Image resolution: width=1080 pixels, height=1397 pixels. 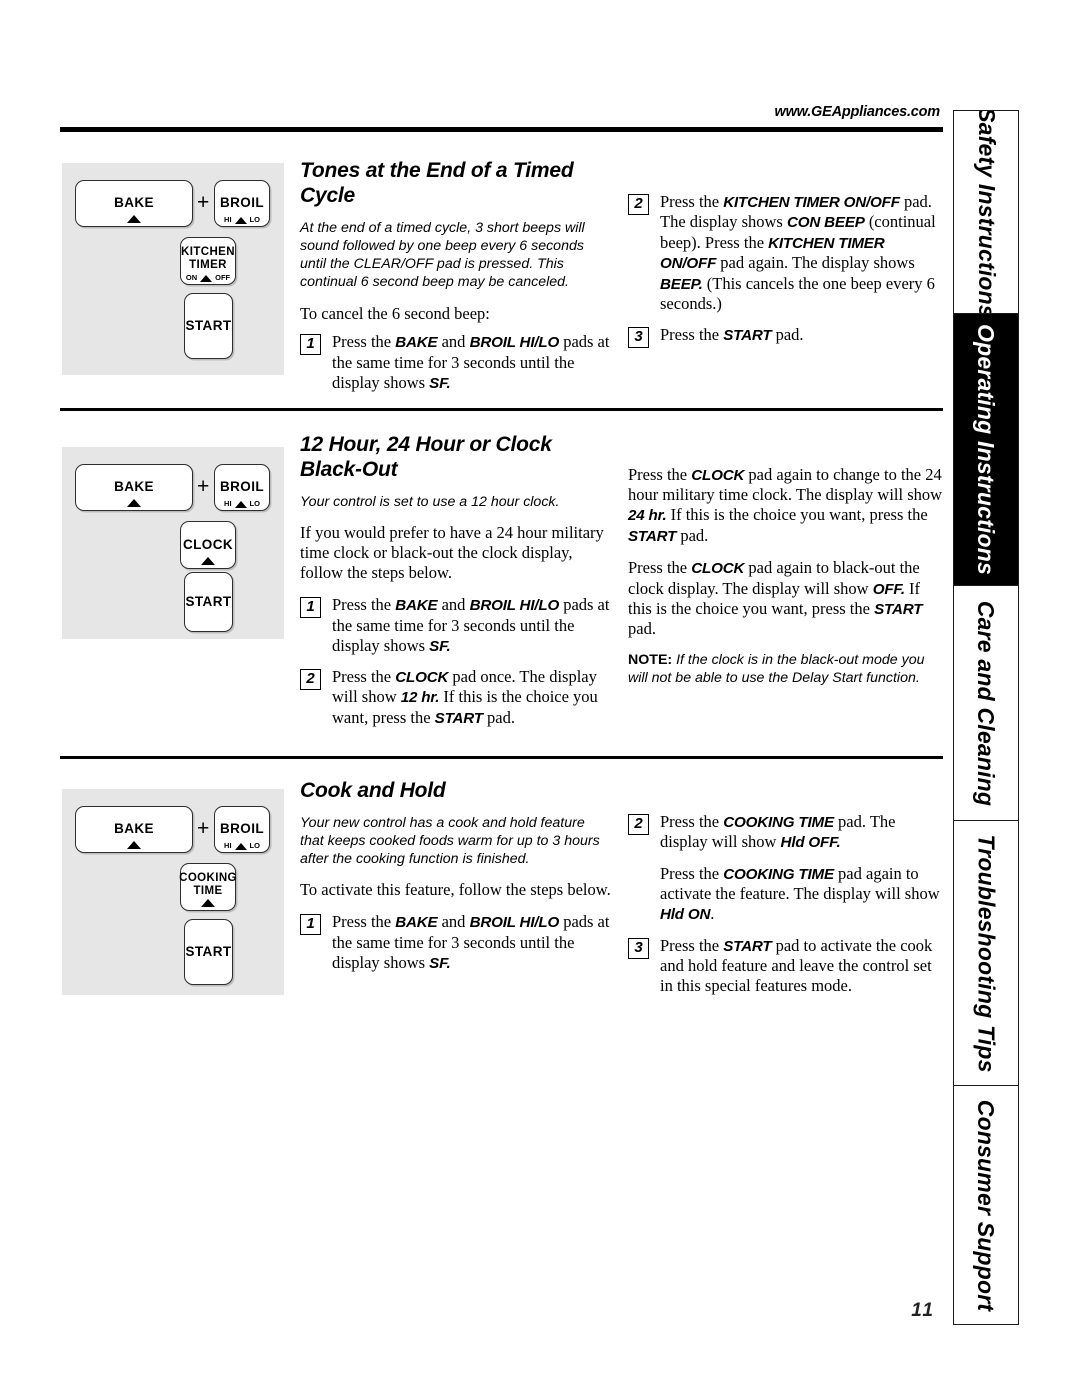 What do you see at coordinates (208, 878) in the screenshot?
I see `pad-label-line1: COOKING` at bounding box center [208, 878].